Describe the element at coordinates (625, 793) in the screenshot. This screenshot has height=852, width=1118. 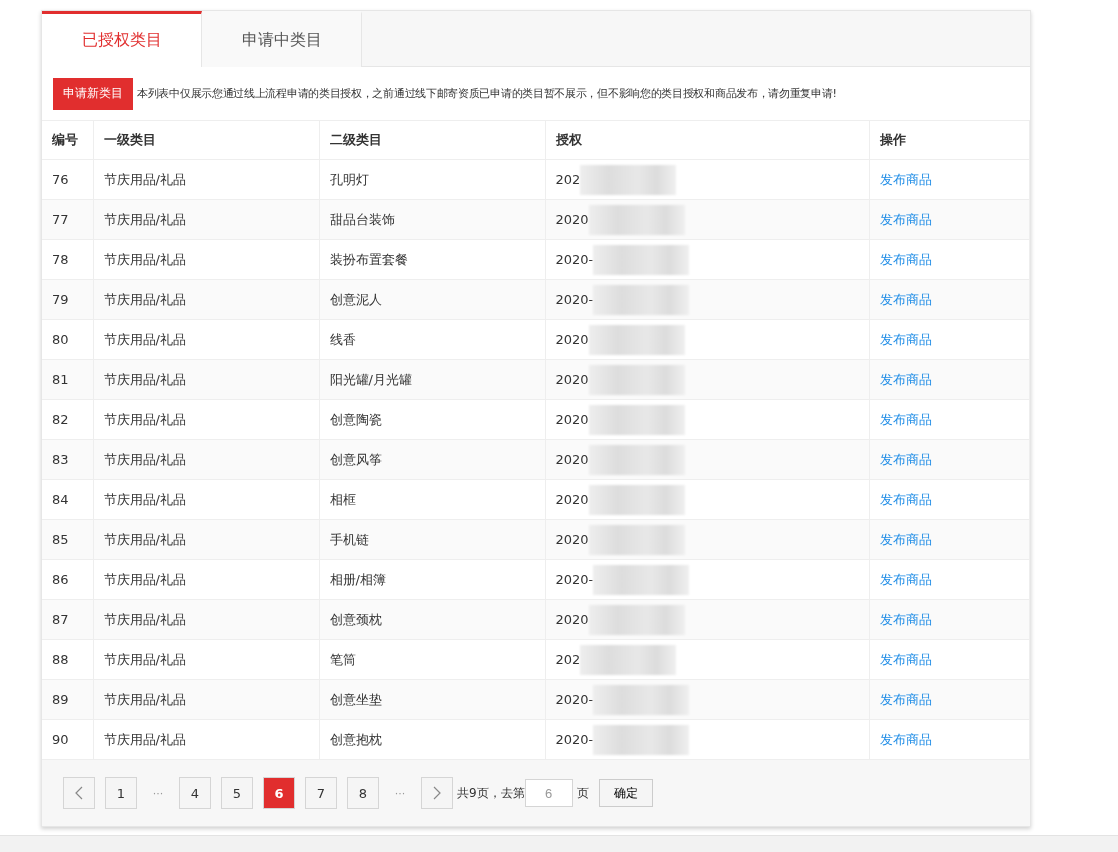
I see `confirm-button: 确定` at that location.